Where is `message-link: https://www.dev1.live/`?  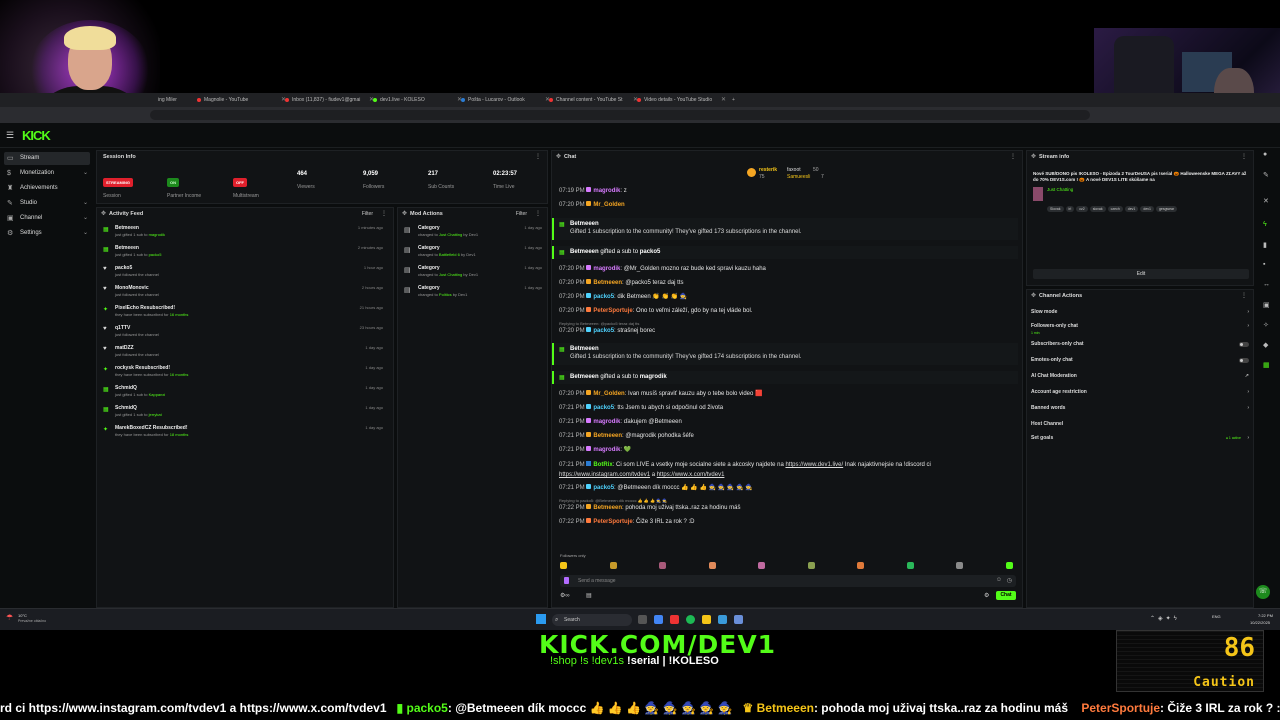
message-link: https://www.dev1.live/ is located at coordinates (814, 465).